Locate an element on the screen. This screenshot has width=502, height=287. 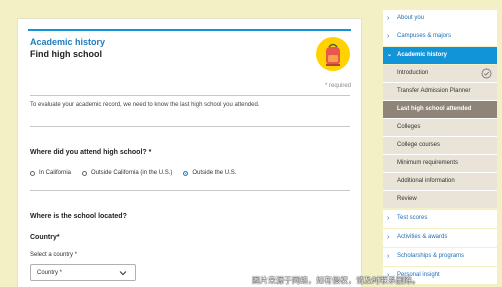
sidebar-subitem-transfer-planner: Transfer Admission Planner is located at coordinates (440, 91).